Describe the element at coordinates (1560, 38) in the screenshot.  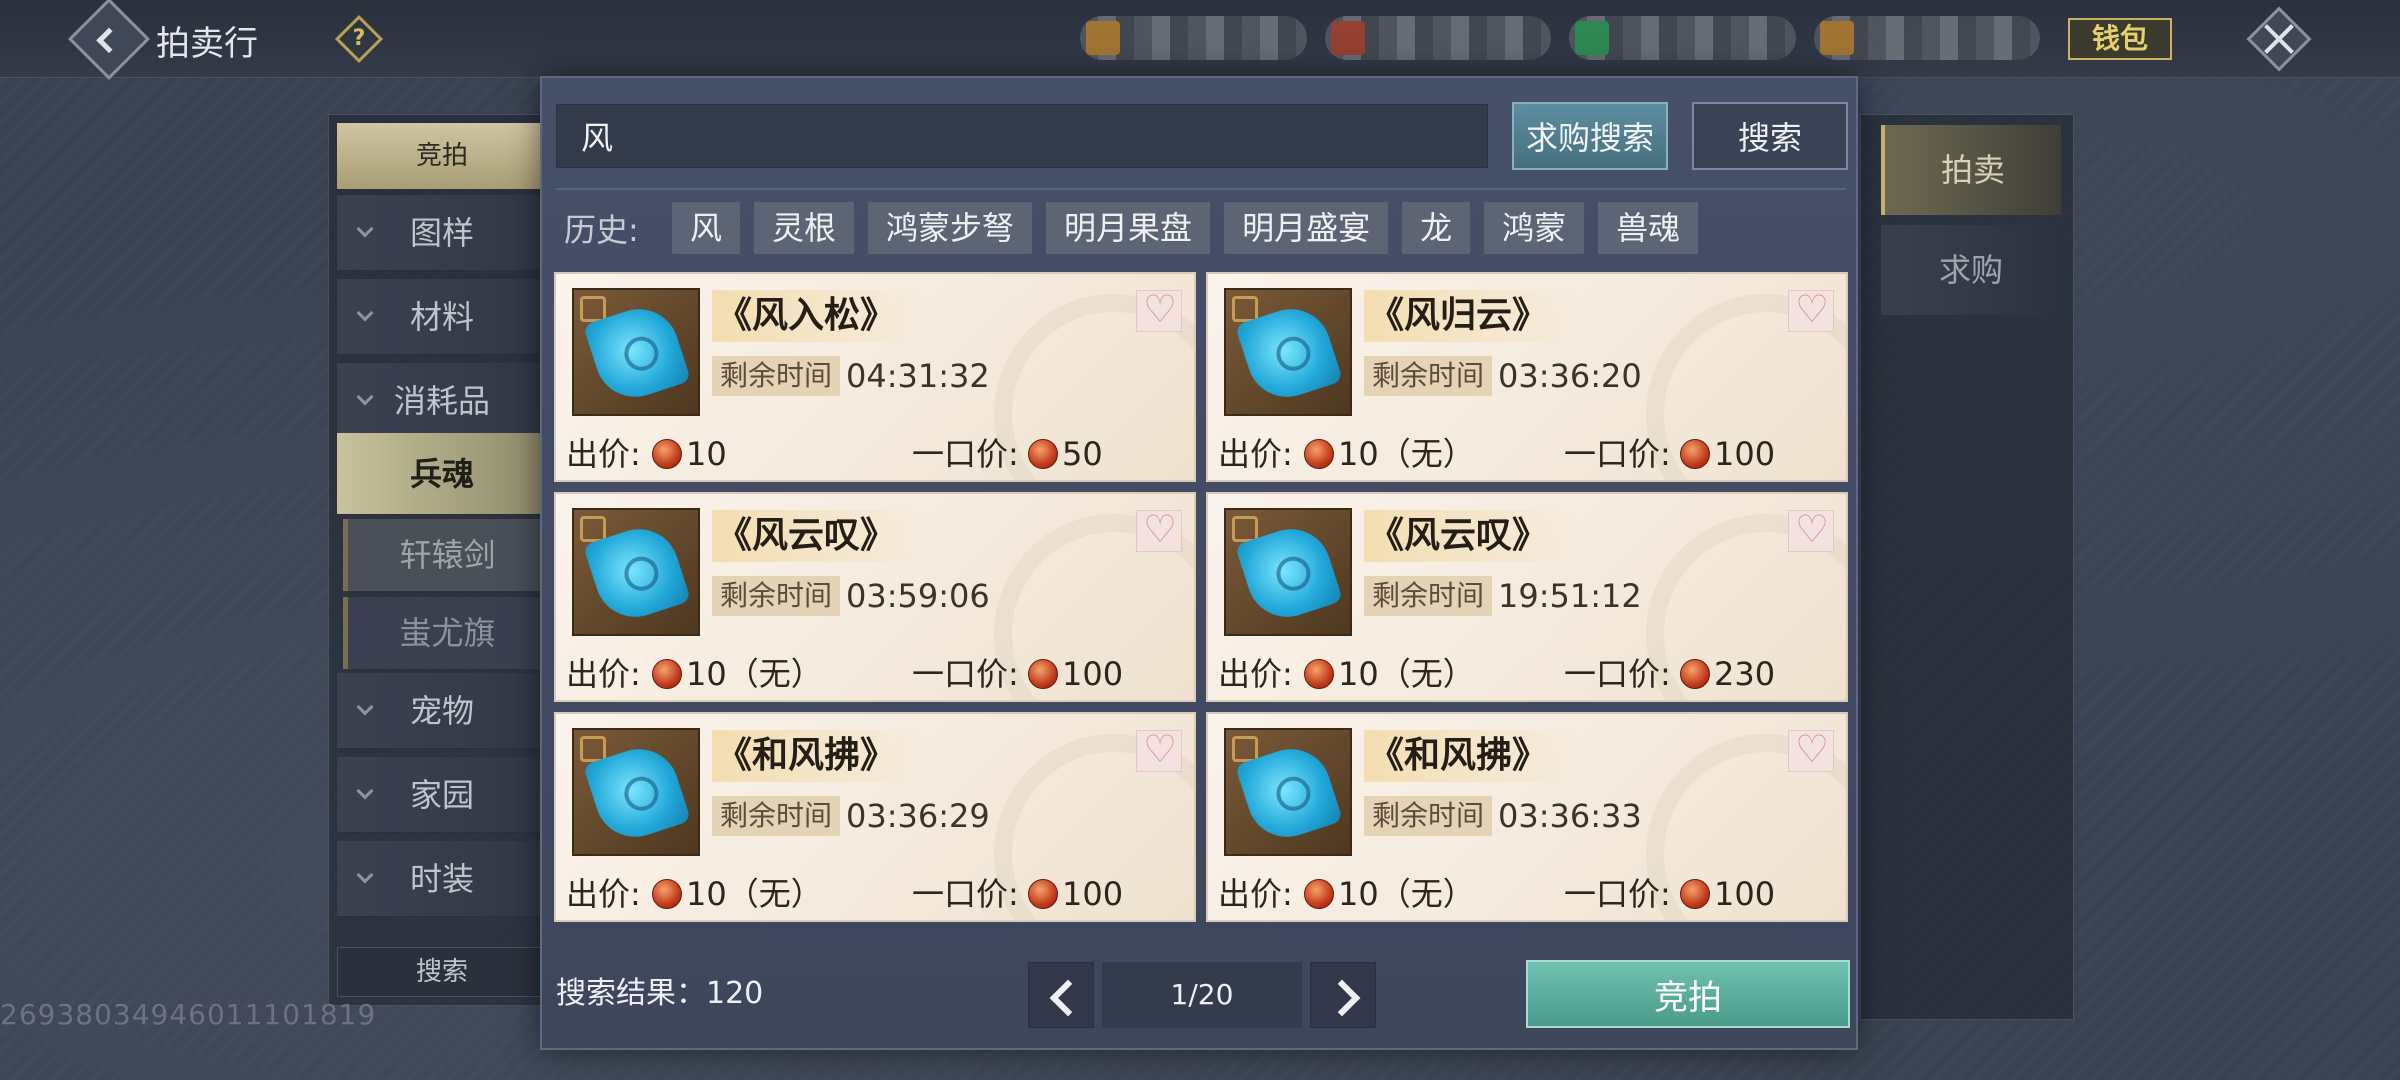
I see `currency-strip` at that location.